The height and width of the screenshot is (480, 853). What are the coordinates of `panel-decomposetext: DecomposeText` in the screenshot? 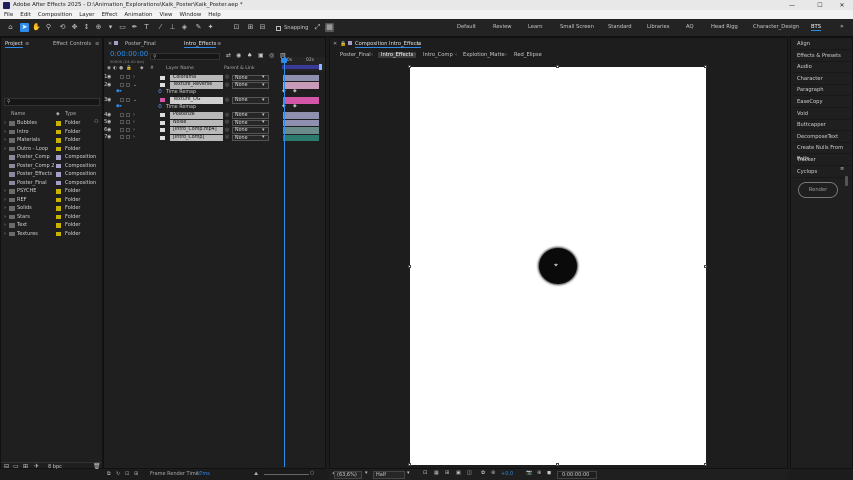 It's located at (822, 137).